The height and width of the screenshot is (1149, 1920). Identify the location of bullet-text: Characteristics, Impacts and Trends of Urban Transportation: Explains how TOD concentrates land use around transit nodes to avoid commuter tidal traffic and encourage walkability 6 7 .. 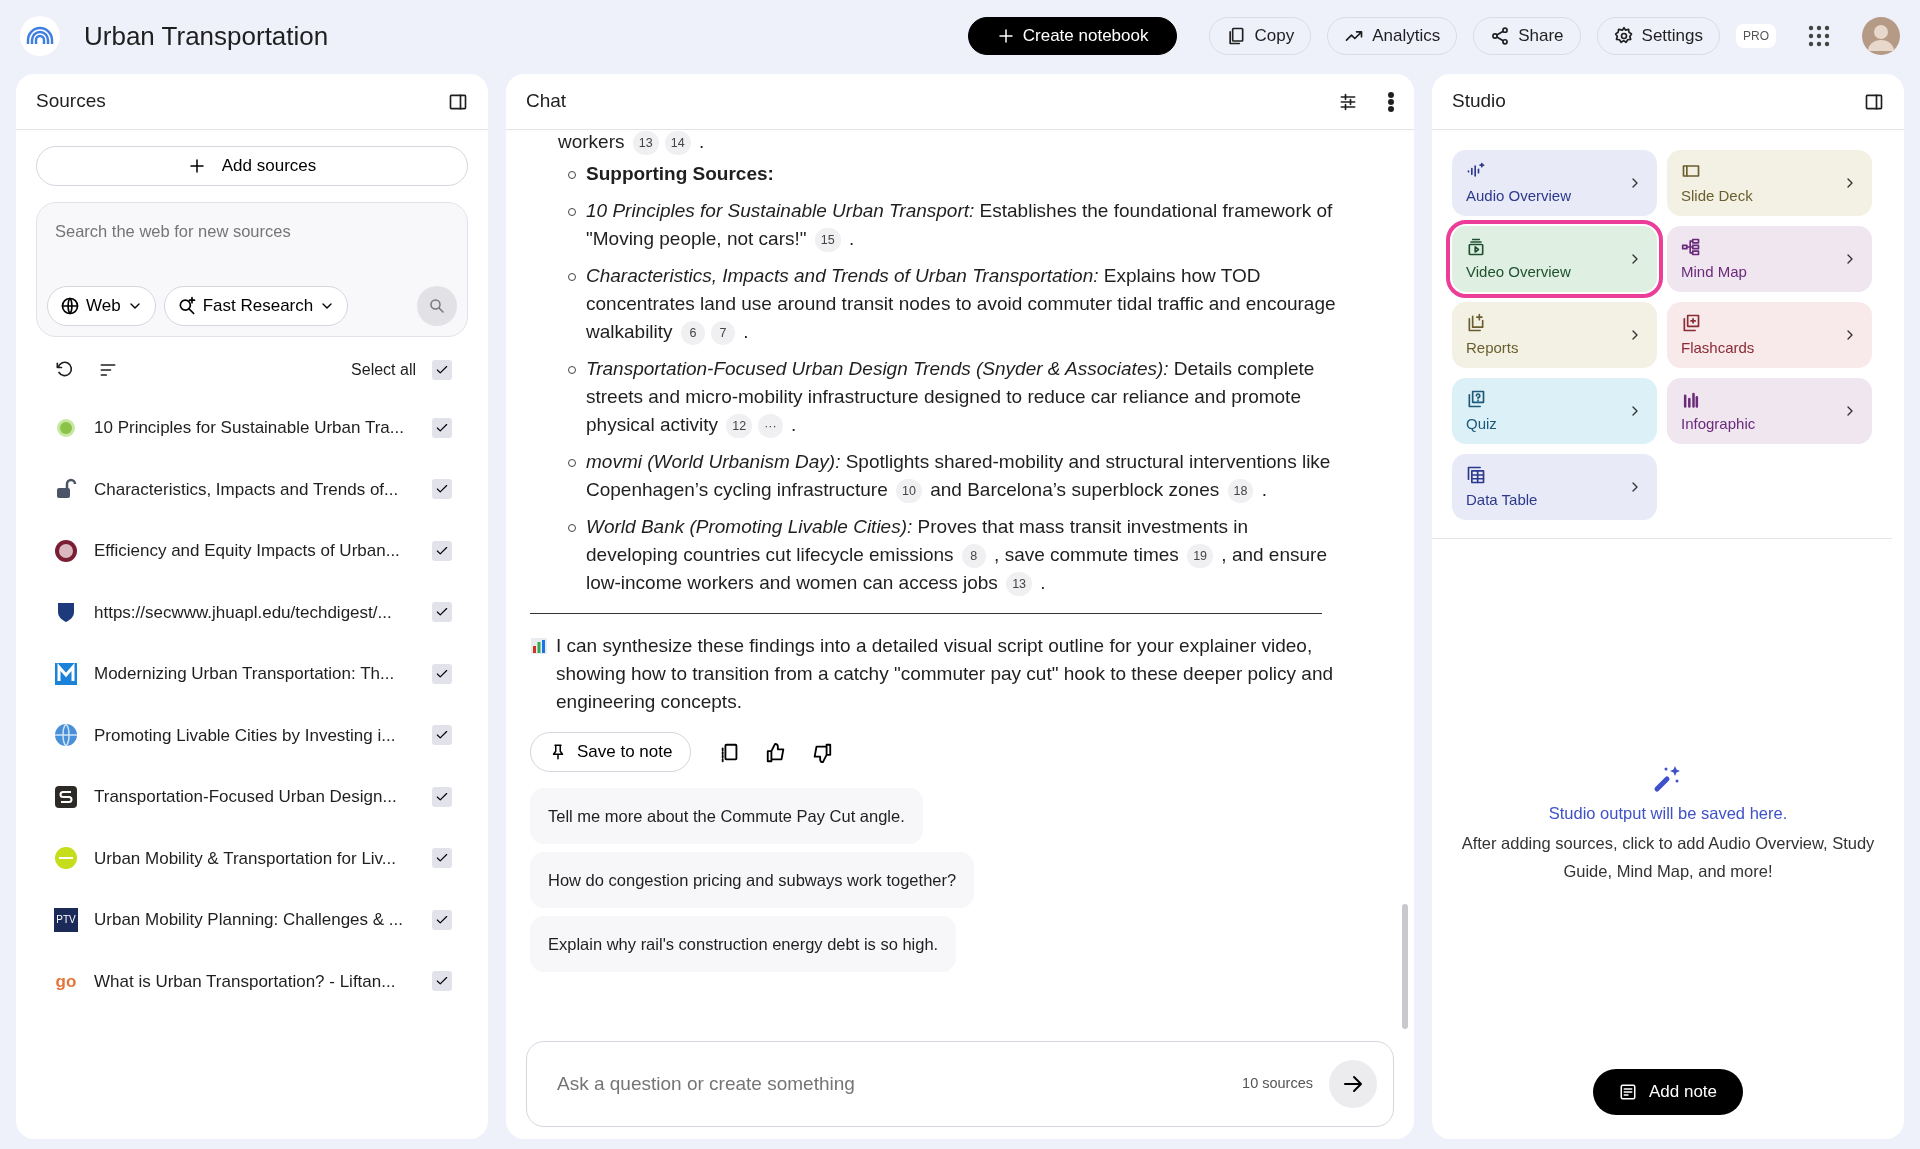
(965, 304).